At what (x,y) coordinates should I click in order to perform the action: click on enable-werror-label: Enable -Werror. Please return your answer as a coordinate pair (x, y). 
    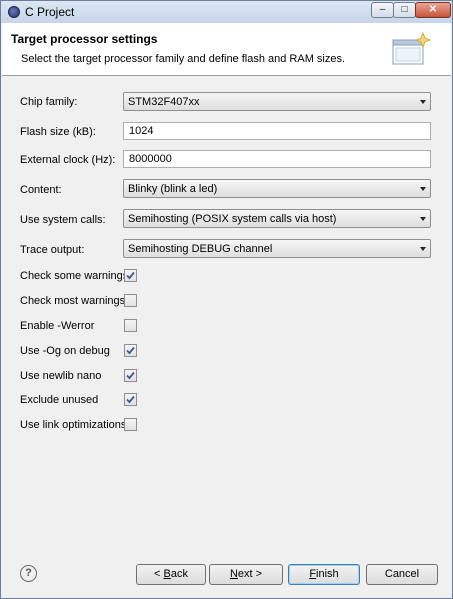
    Looking at the image, I should click on (57, 326).